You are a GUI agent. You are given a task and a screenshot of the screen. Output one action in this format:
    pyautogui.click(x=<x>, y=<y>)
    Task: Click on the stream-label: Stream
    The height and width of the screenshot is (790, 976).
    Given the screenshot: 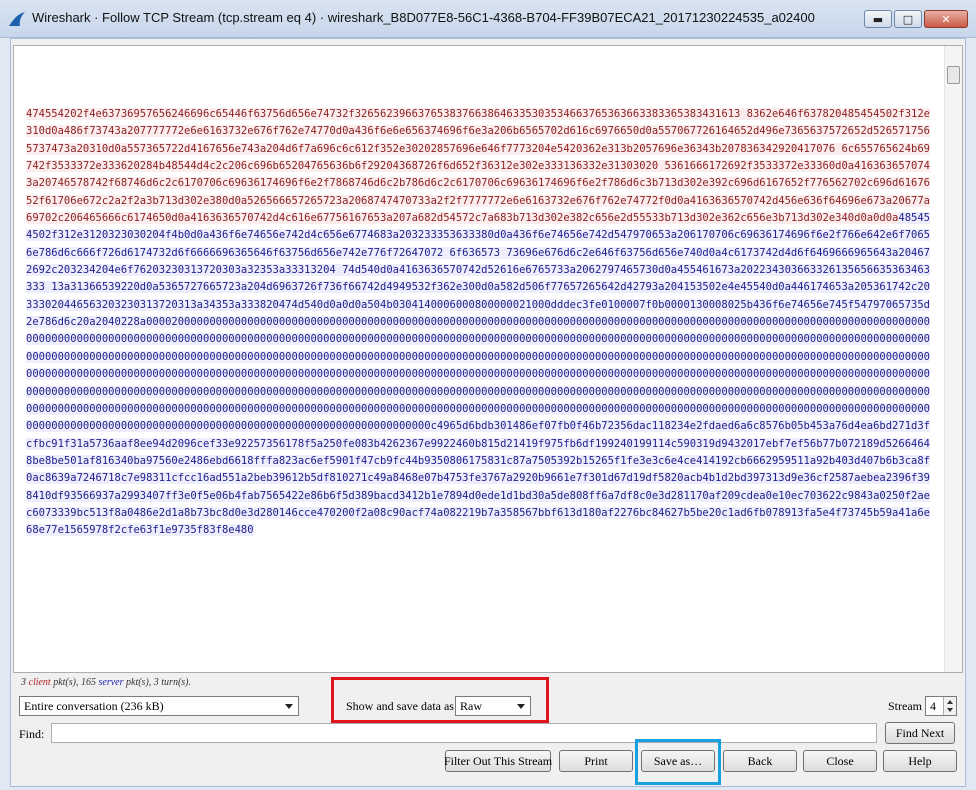 What is the action you would take?
    pyautogui.click(x=905, y=706)
    